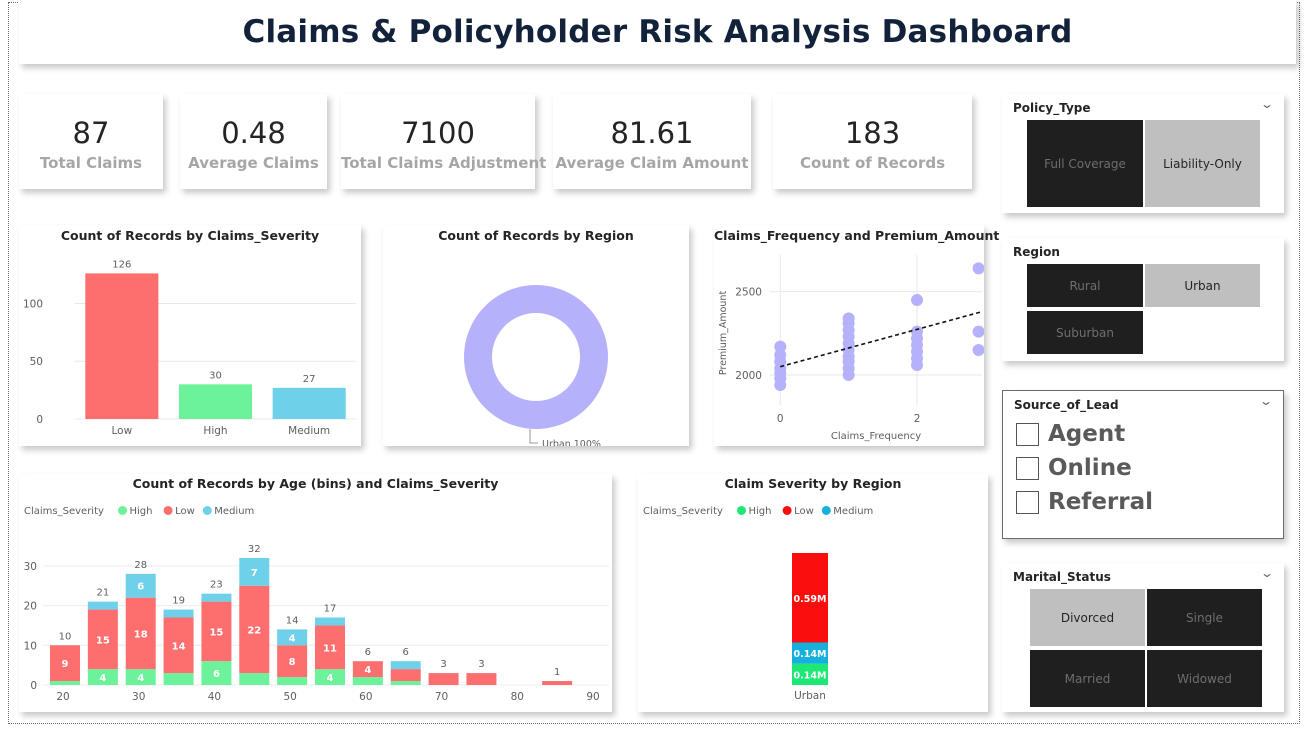 The width and height of the screenshot is (1304, 729). Describe the element at coordinates (1062, 577) in the screenshot. I see `slicer-title: Marital_Status` at that location.